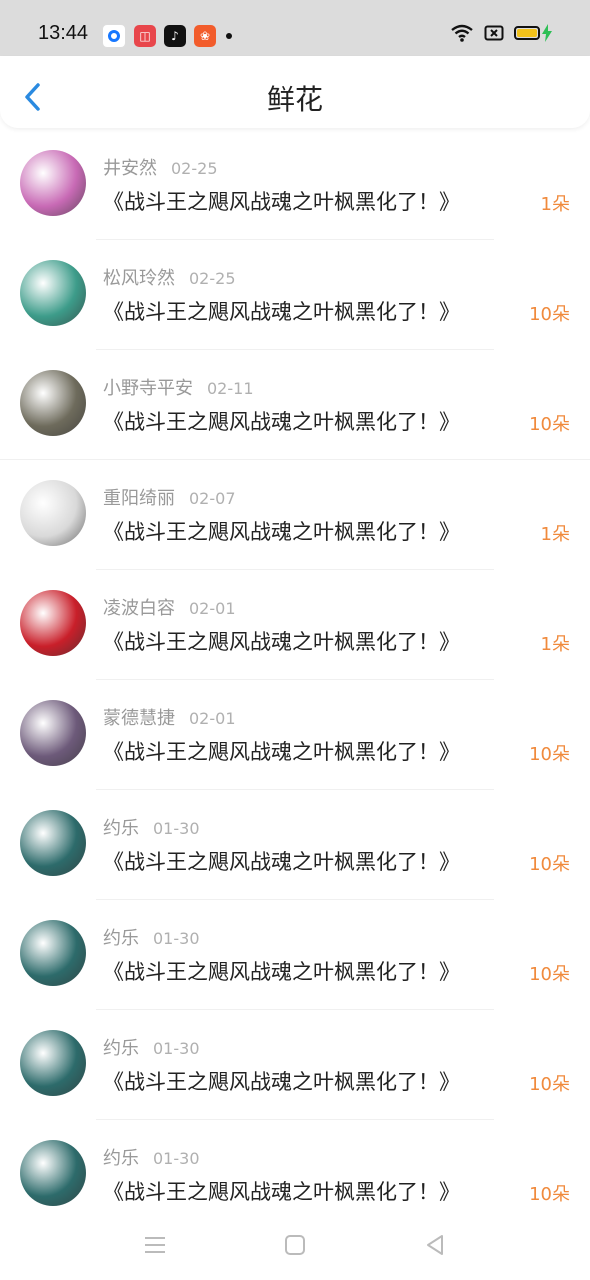 The width and height of the screenshot is (590, 1280). Describe the element at coordinates (139, 498) in the screenshot. I see `user-name-text: 重阳绮丽` at that location.